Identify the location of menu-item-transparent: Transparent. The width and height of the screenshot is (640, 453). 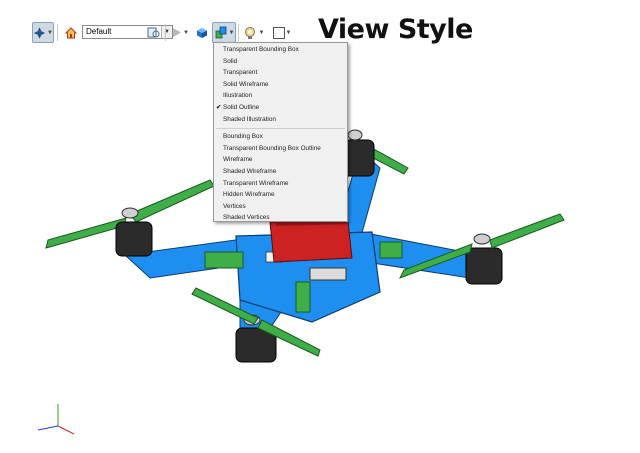
(280, 73).